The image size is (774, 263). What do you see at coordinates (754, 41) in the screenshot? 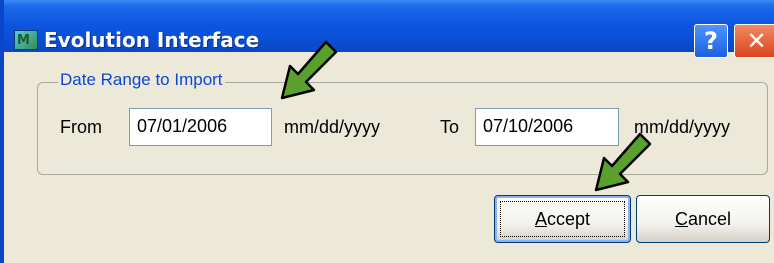
I see `close-button: ✕` at bounding box center [754, 41].